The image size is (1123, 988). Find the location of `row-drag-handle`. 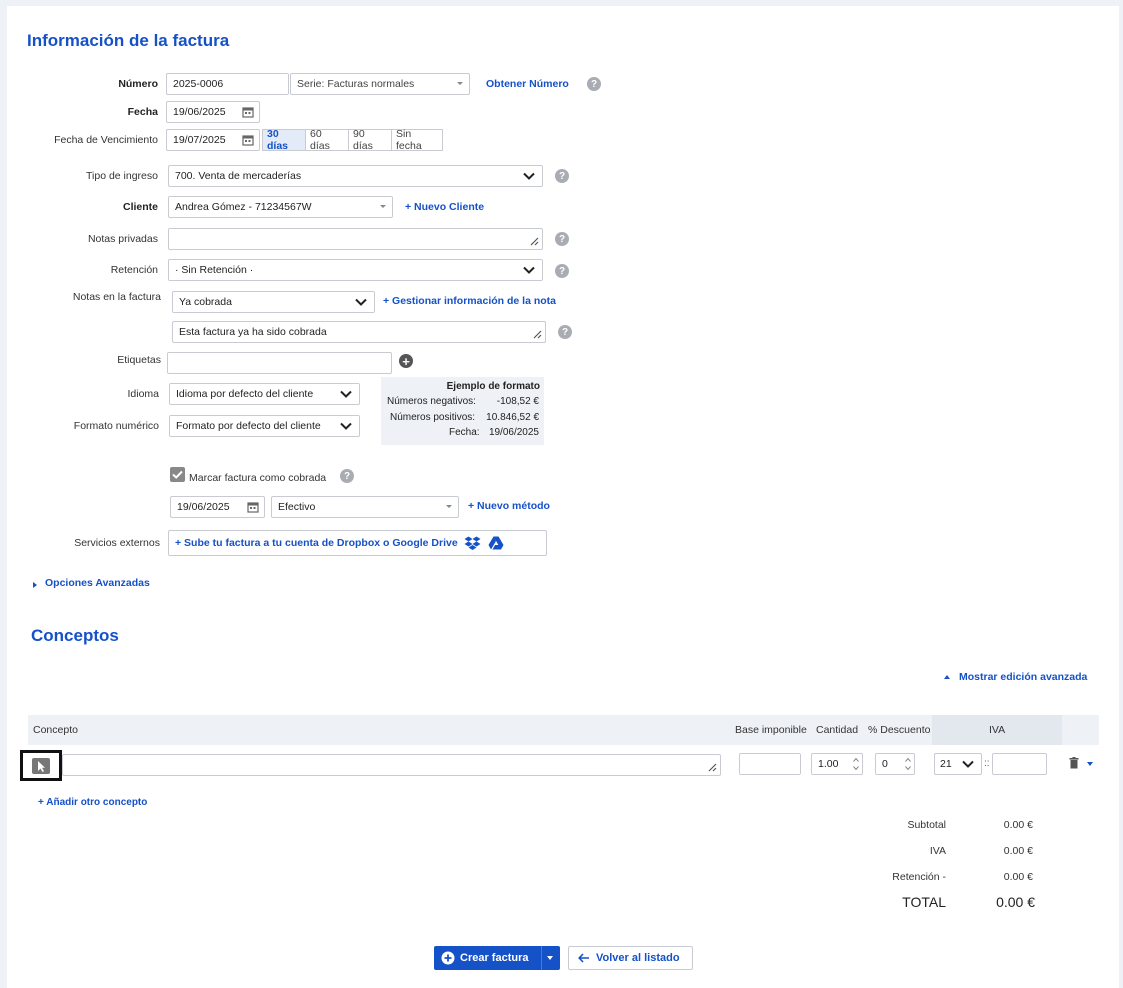

row-drag-handle is located at coordinates (41, 765).